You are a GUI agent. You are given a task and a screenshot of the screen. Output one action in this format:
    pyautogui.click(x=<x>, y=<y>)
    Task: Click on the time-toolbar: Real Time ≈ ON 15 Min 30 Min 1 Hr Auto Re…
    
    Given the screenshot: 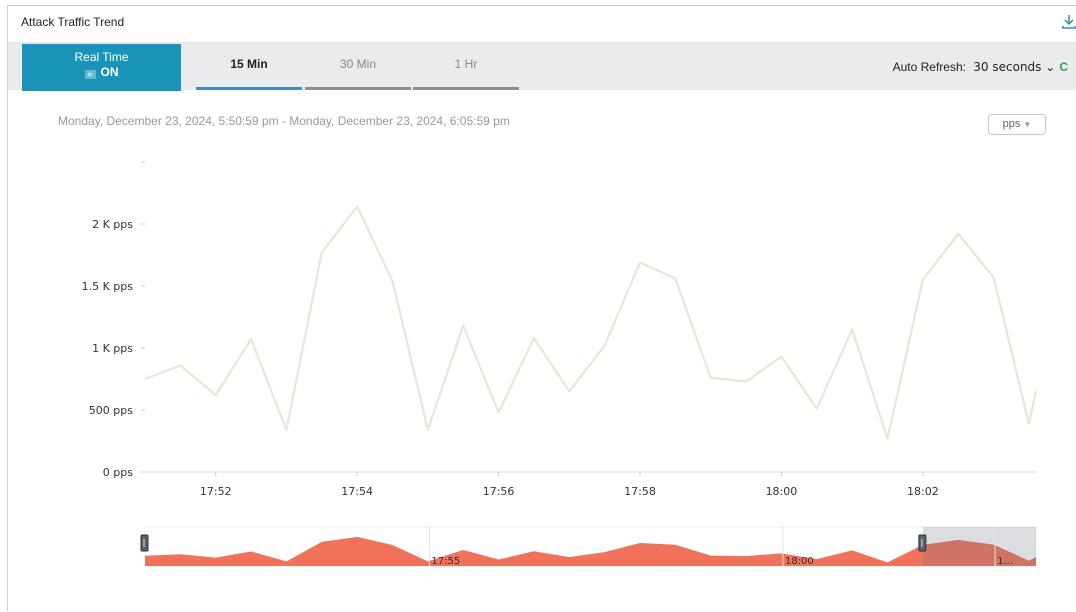 What is the action you would take?
    pyautogui.click(x=542, y=66)
    